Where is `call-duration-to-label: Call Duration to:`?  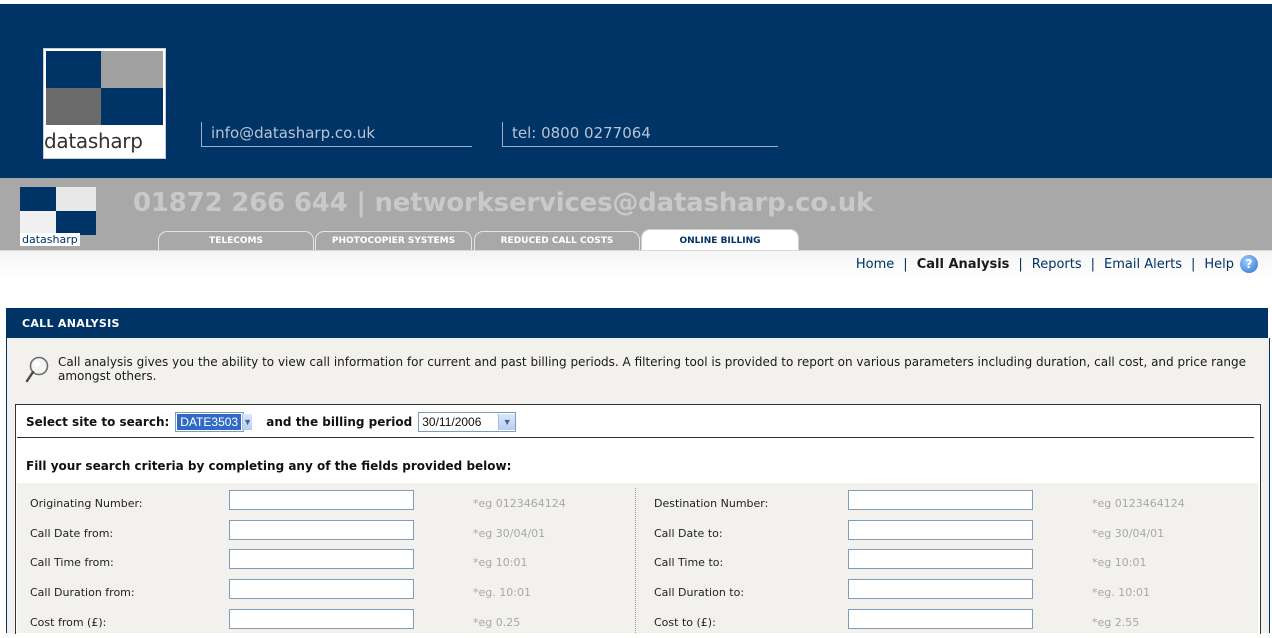 call-duration-to-label: Call Duration to: is located at coordinates (699, 592).